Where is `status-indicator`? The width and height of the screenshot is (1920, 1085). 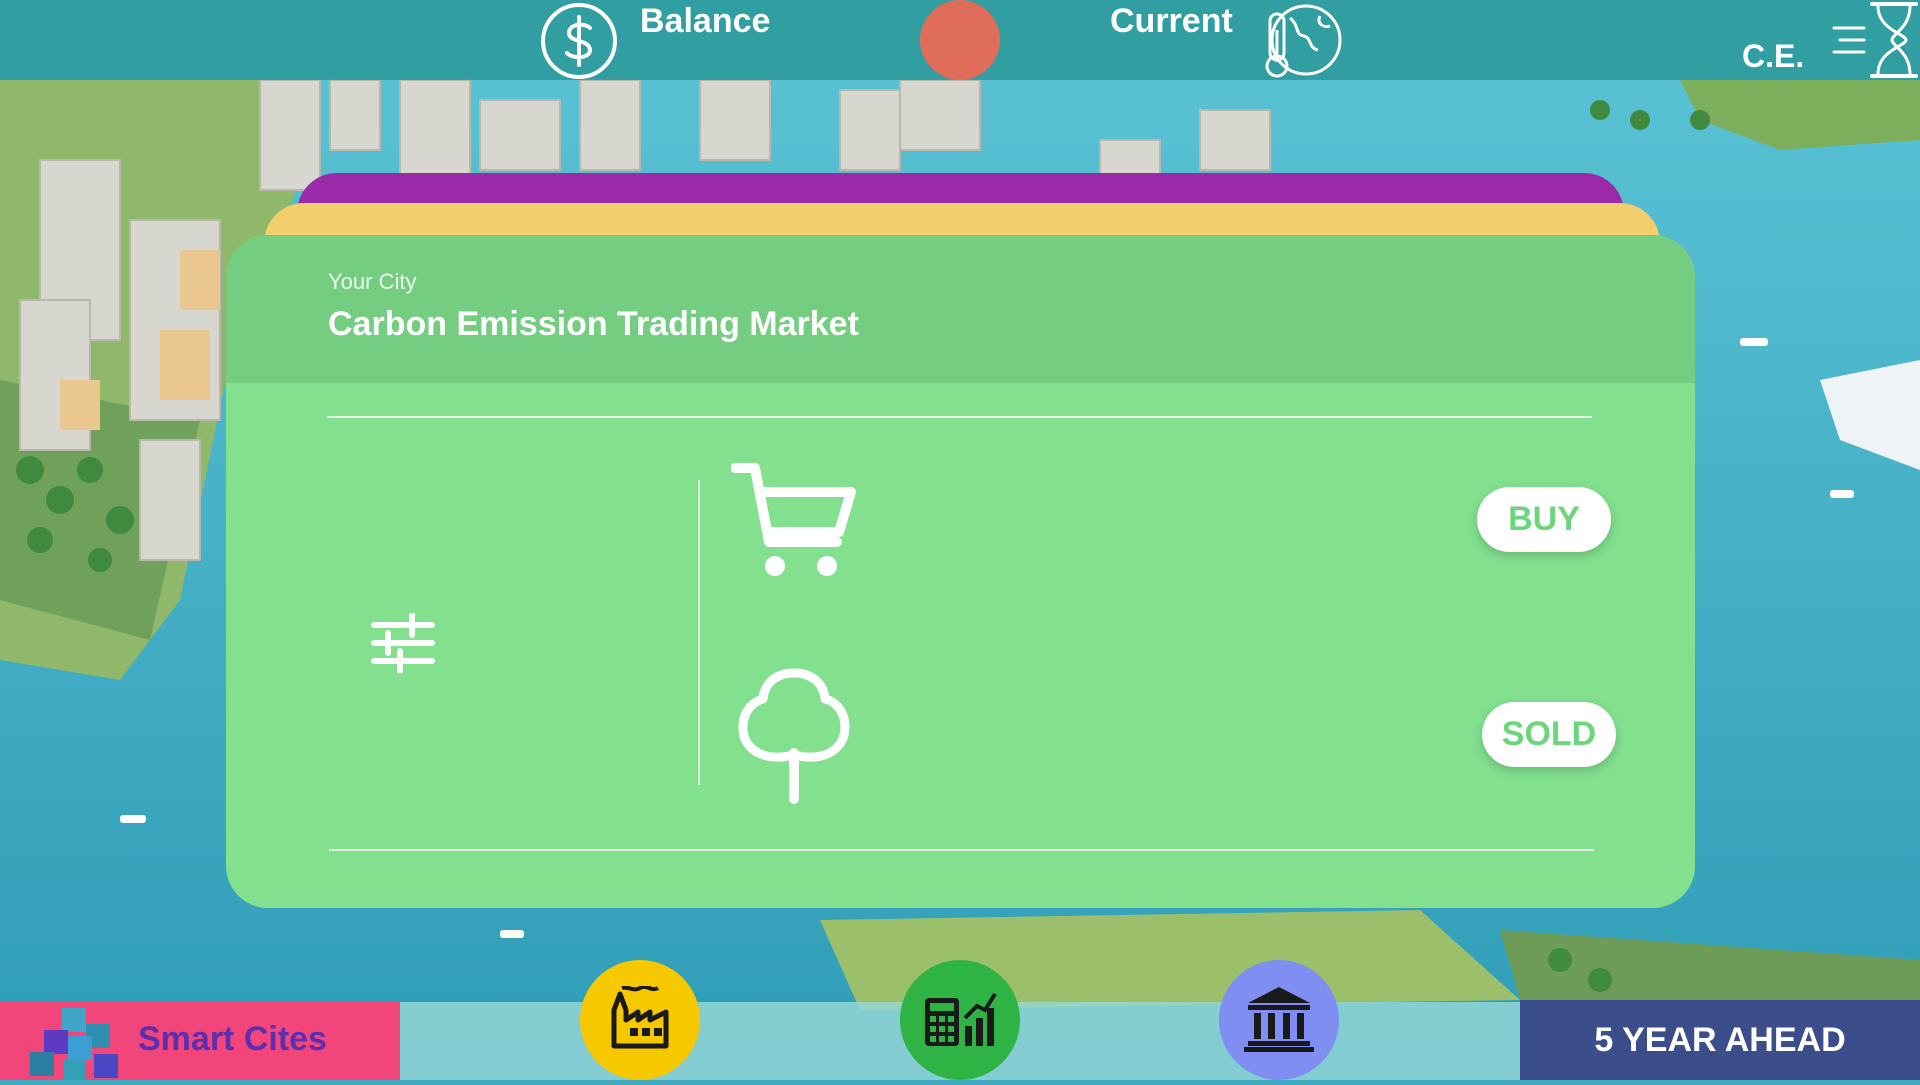 status-indicator is located at coordinates (960, 40).